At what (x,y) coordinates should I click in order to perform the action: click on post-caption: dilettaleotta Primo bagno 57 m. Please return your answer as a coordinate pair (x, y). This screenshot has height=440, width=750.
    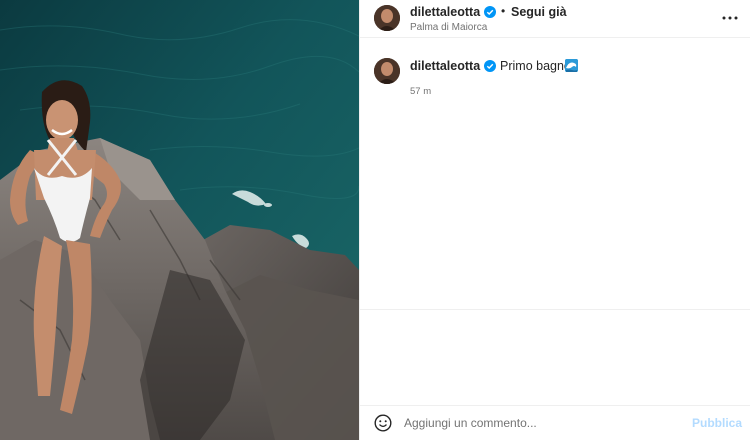
    Looking at the image, I should click on (555, 82).